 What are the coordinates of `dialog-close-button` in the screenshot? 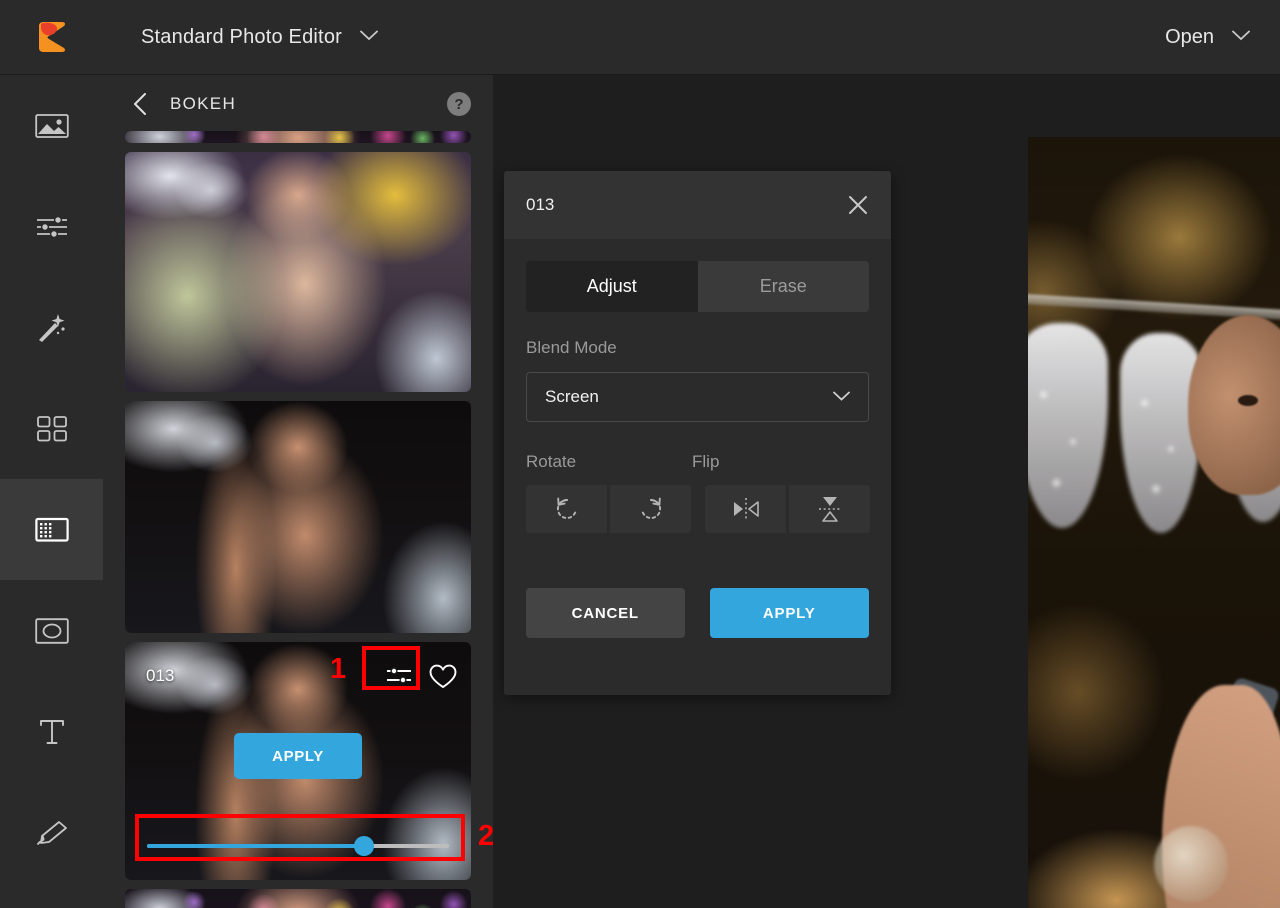 It's located at (858, 205).